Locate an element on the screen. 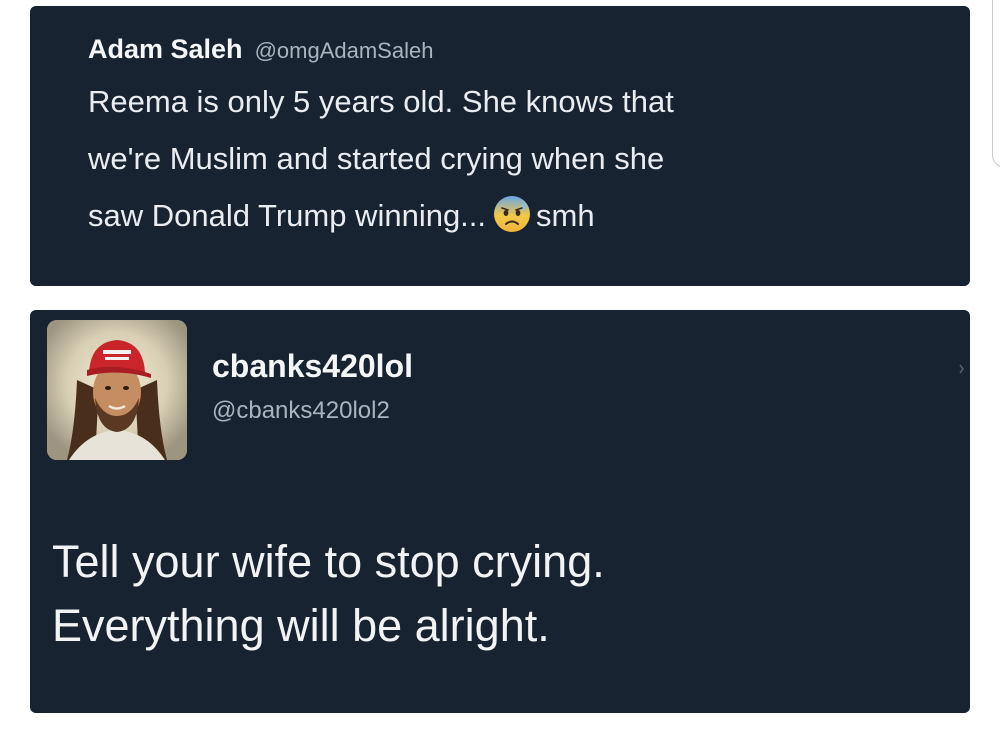  display-name: cbanks420lol is located at coordinates (312, 366).